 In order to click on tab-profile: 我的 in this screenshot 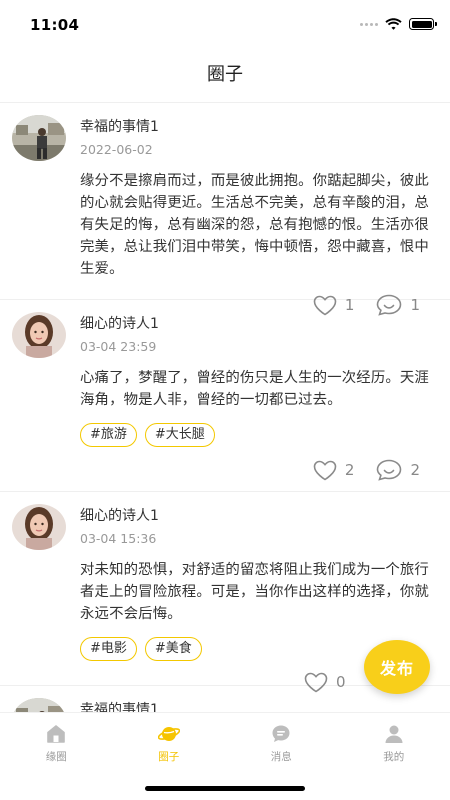, I will do `click(394, 742)`.